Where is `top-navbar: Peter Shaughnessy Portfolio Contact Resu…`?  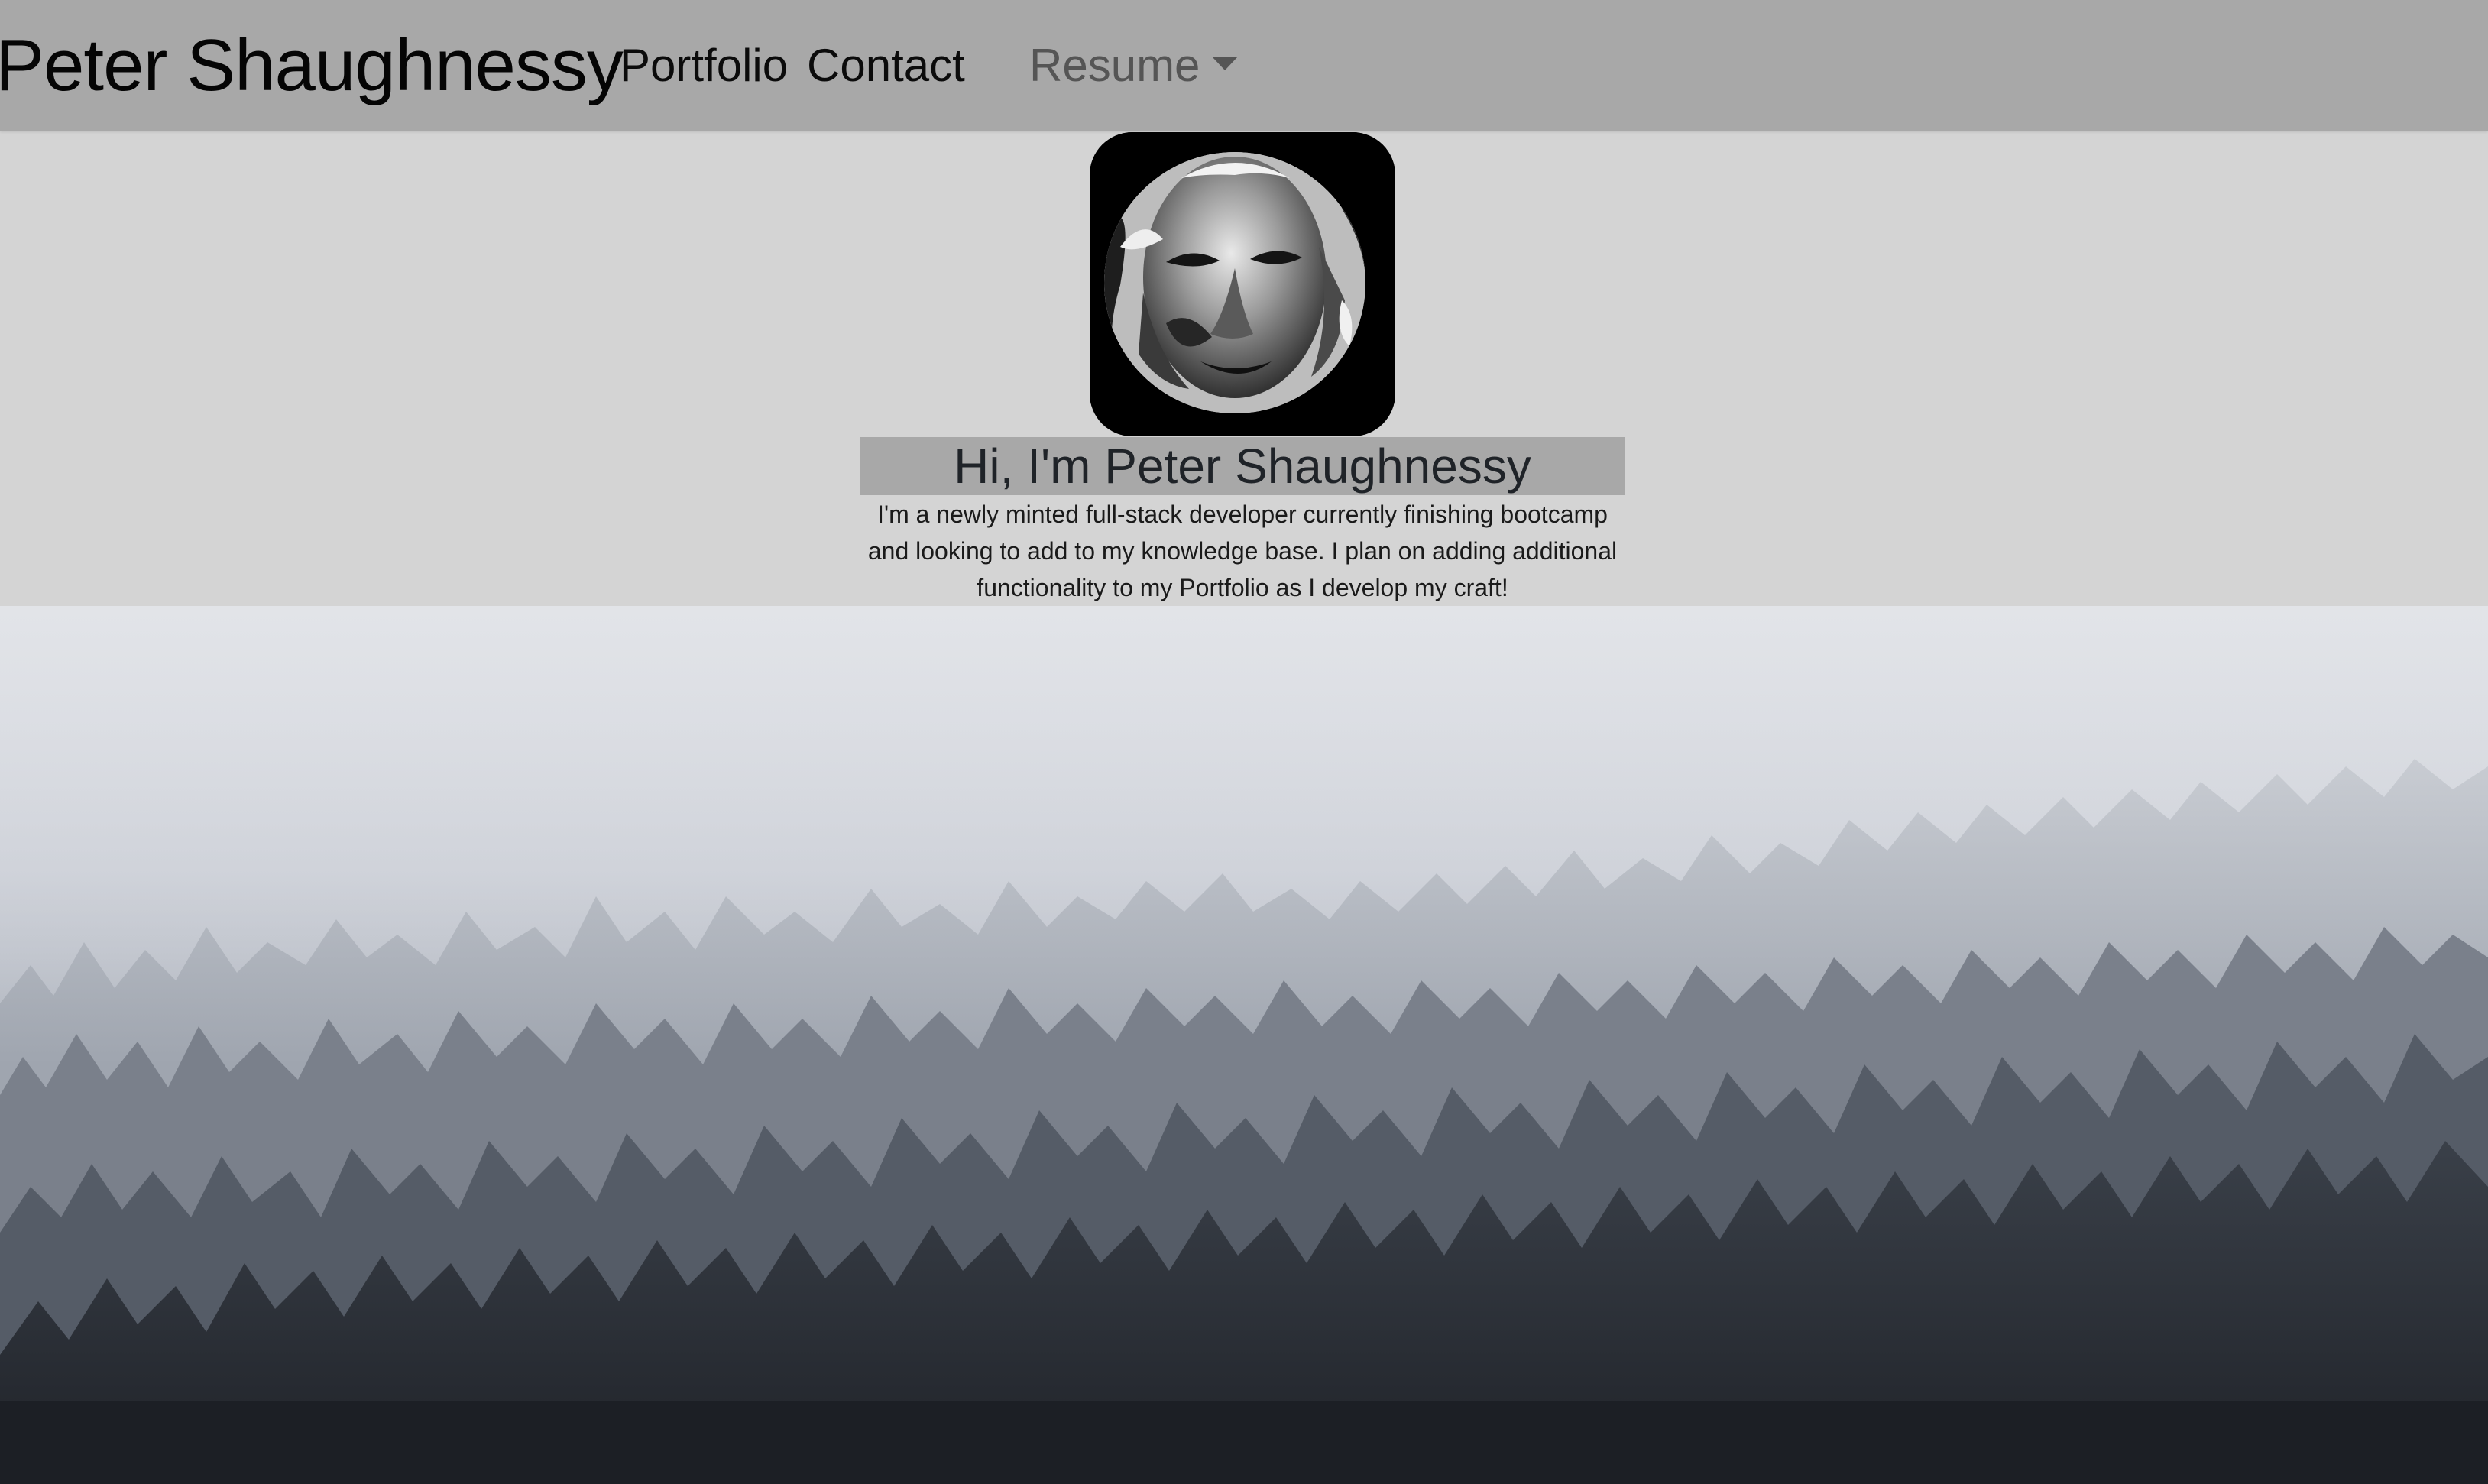 top-navbar: Peter Shaughnessy Portfolio Contact Resu… is located at coordinates (1244, 66).